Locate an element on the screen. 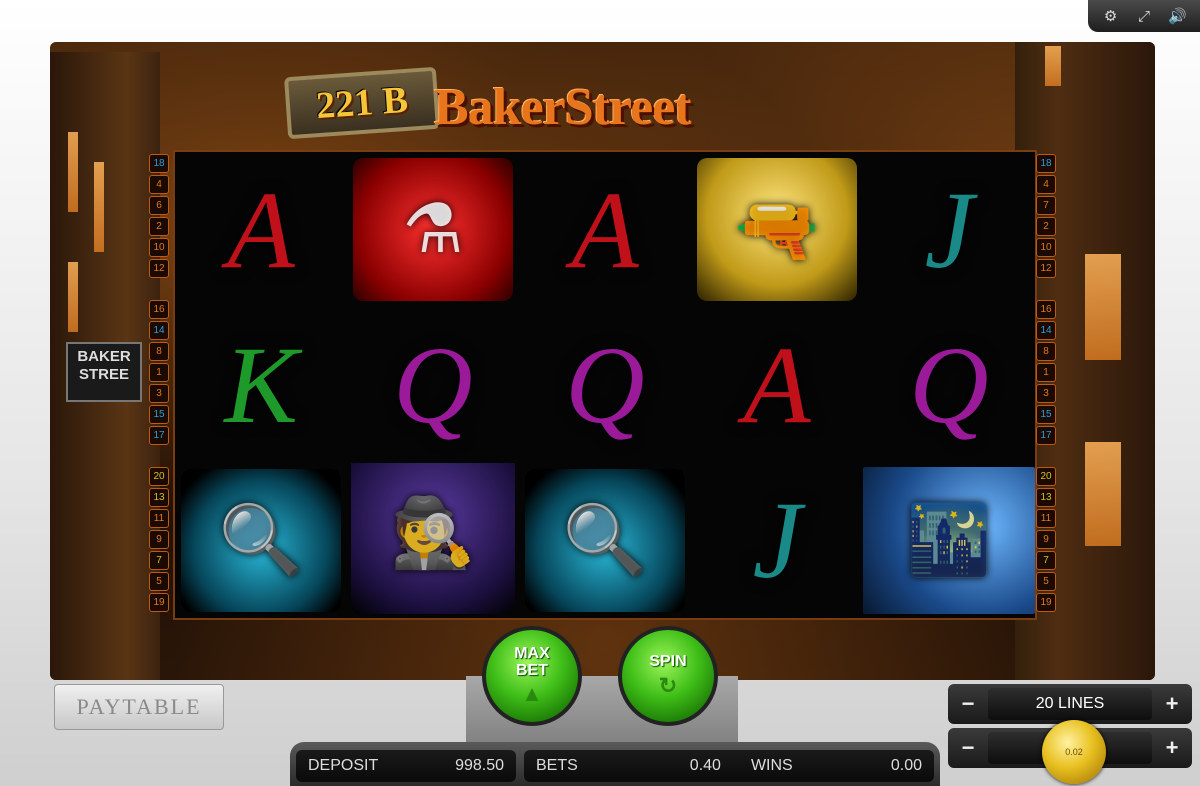 This screenshot has width=1200, height=786. payline-indicator-right: 2 is located at coordinates (1046, 226).